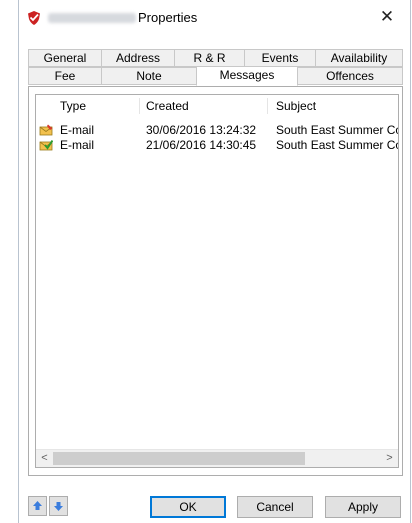 This screenshot has width=412, height=523. Describe the element at coordinates (92, 18) in the screenshot. I see `redacted-name` at that location.